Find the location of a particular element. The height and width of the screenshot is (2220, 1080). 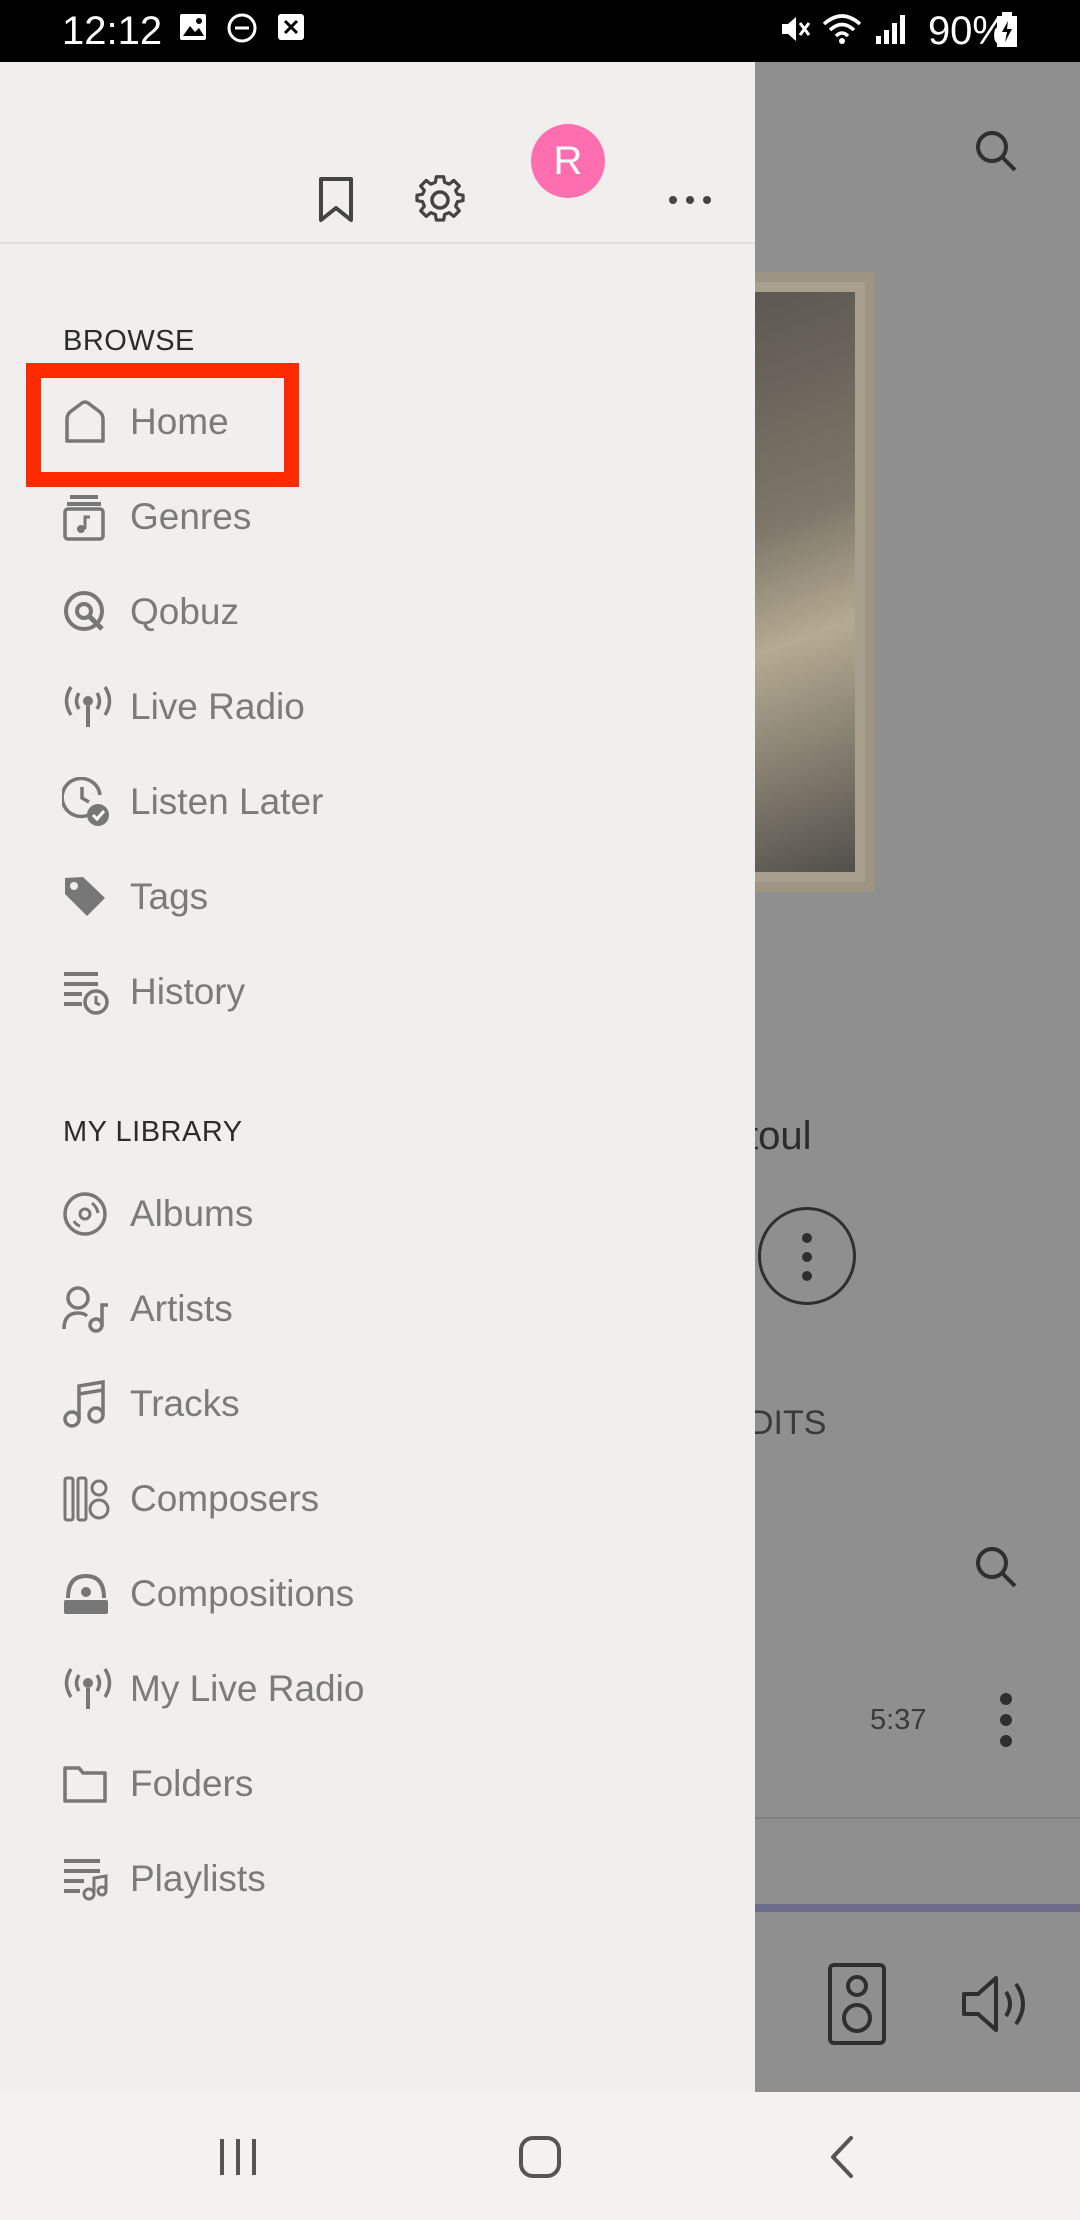

home-button is located at coordinates (540, 2157).